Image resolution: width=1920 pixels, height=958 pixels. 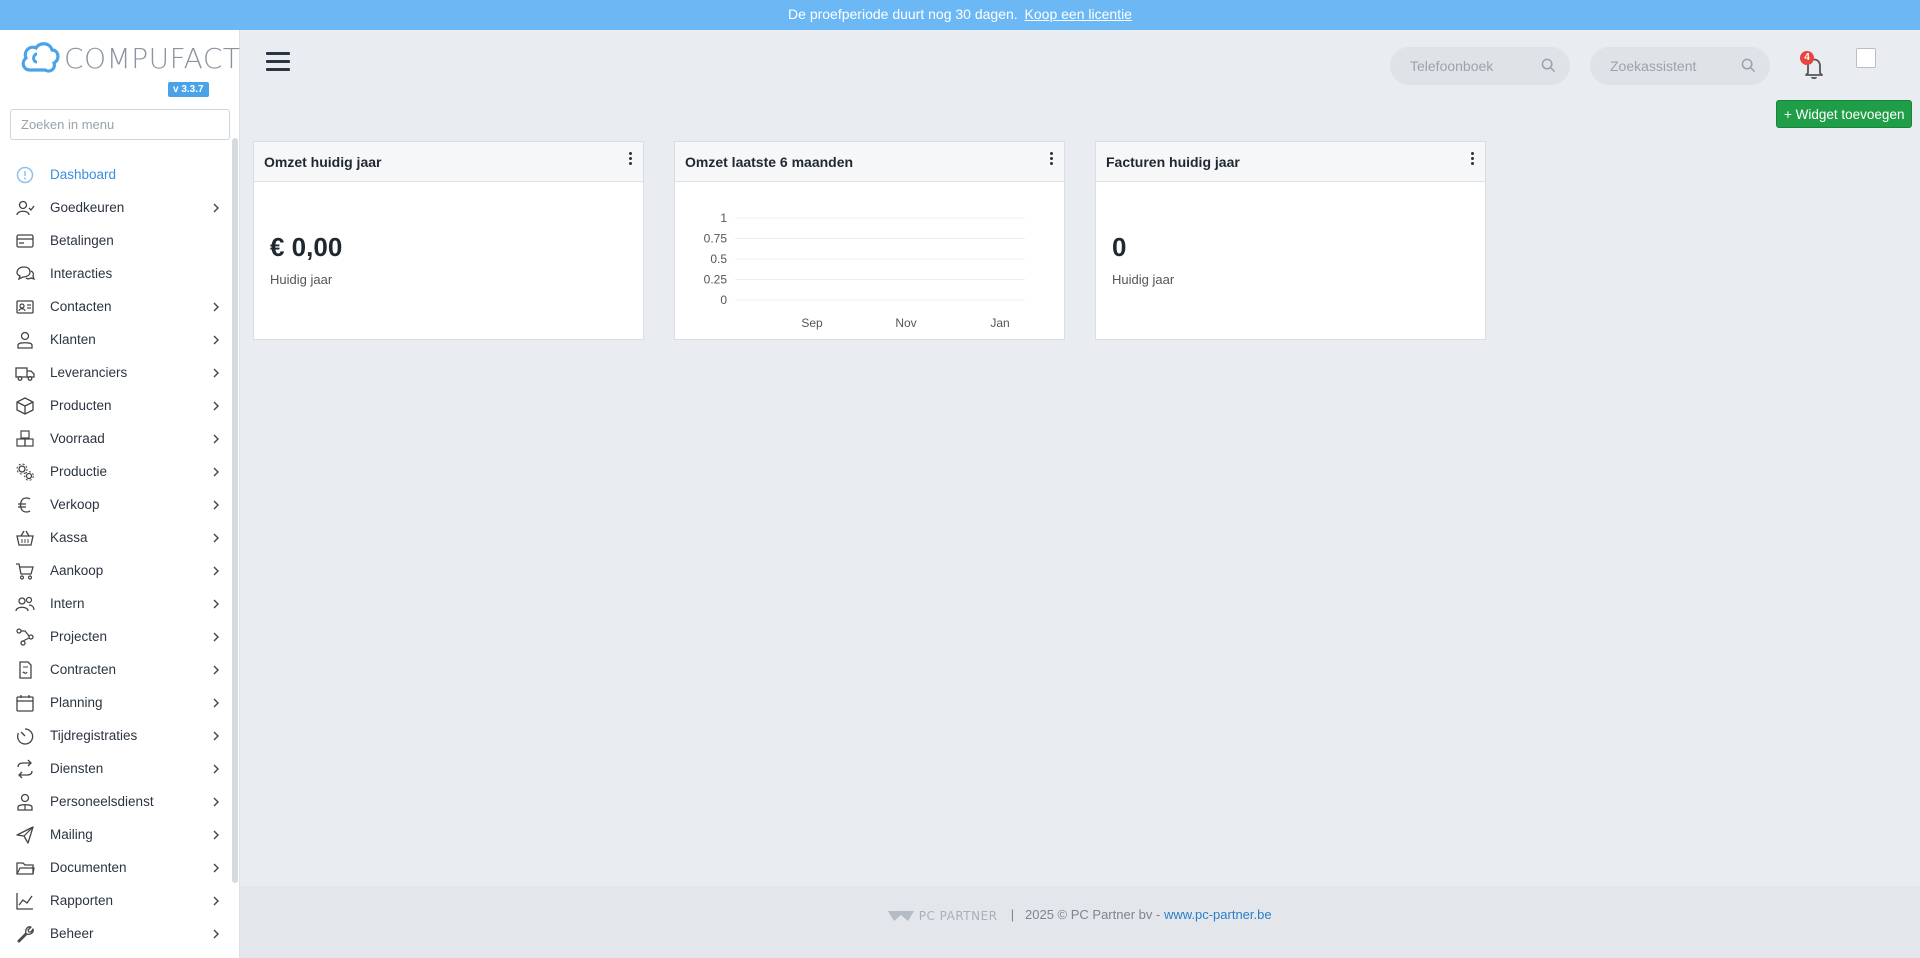 What do you see at coordinates (1807, 58) in the screenshot?
I see `notification-badge: 4` at bounding box center [1807, 58].